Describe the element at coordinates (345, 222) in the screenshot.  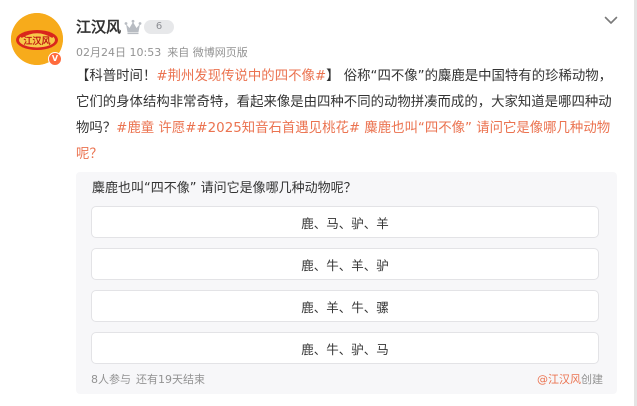
I see `poll-option-1: 鹿、马、驴、羊` at that location.